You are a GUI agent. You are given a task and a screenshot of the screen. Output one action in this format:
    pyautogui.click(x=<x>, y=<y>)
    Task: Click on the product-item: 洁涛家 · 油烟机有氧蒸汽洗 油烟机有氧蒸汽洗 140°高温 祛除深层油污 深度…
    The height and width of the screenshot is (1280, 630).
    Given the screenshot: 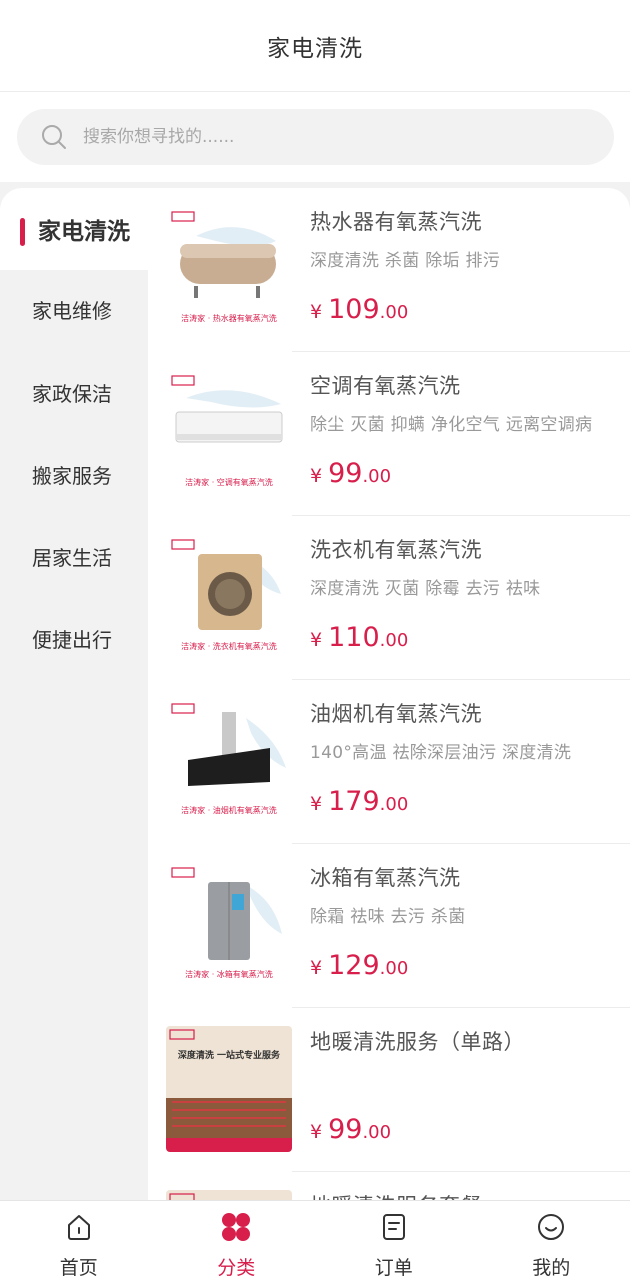 What is the action you would take?
    pyautogui.click(x=389, y=762)
    